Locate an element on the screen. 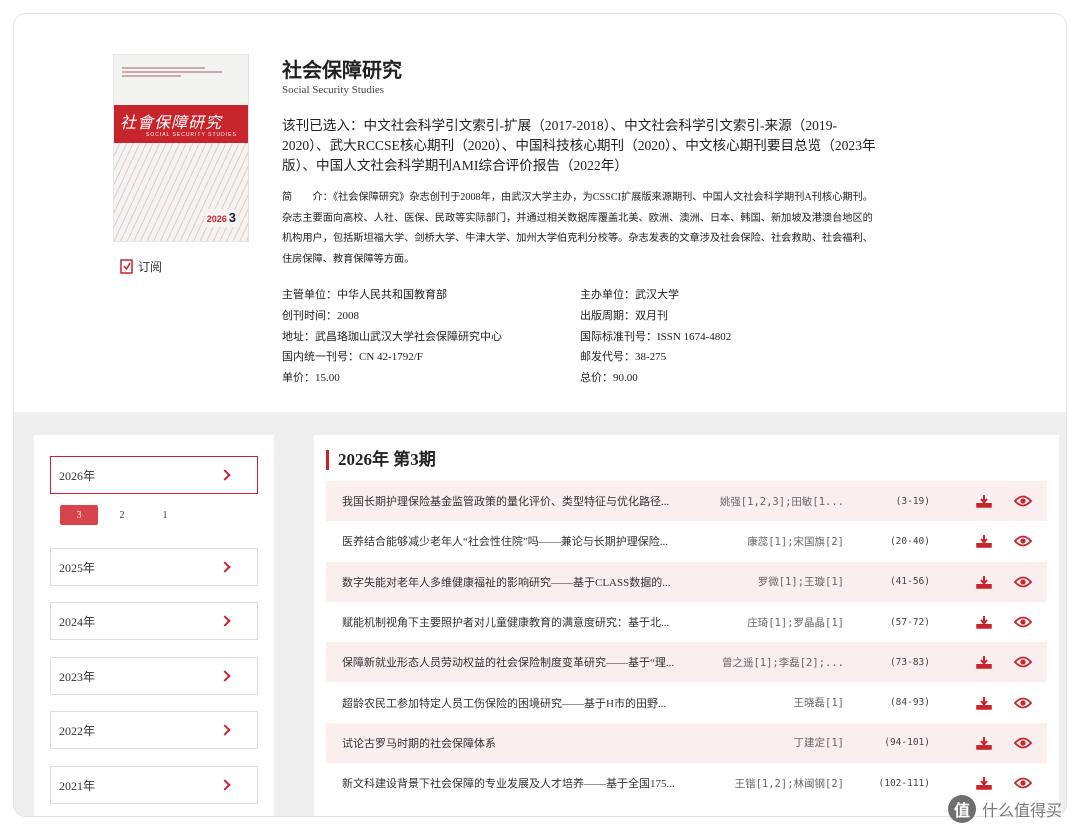 This screenshot has width=1080, height=830. article-pages: (20-40) is located at coordinates (909, 541).